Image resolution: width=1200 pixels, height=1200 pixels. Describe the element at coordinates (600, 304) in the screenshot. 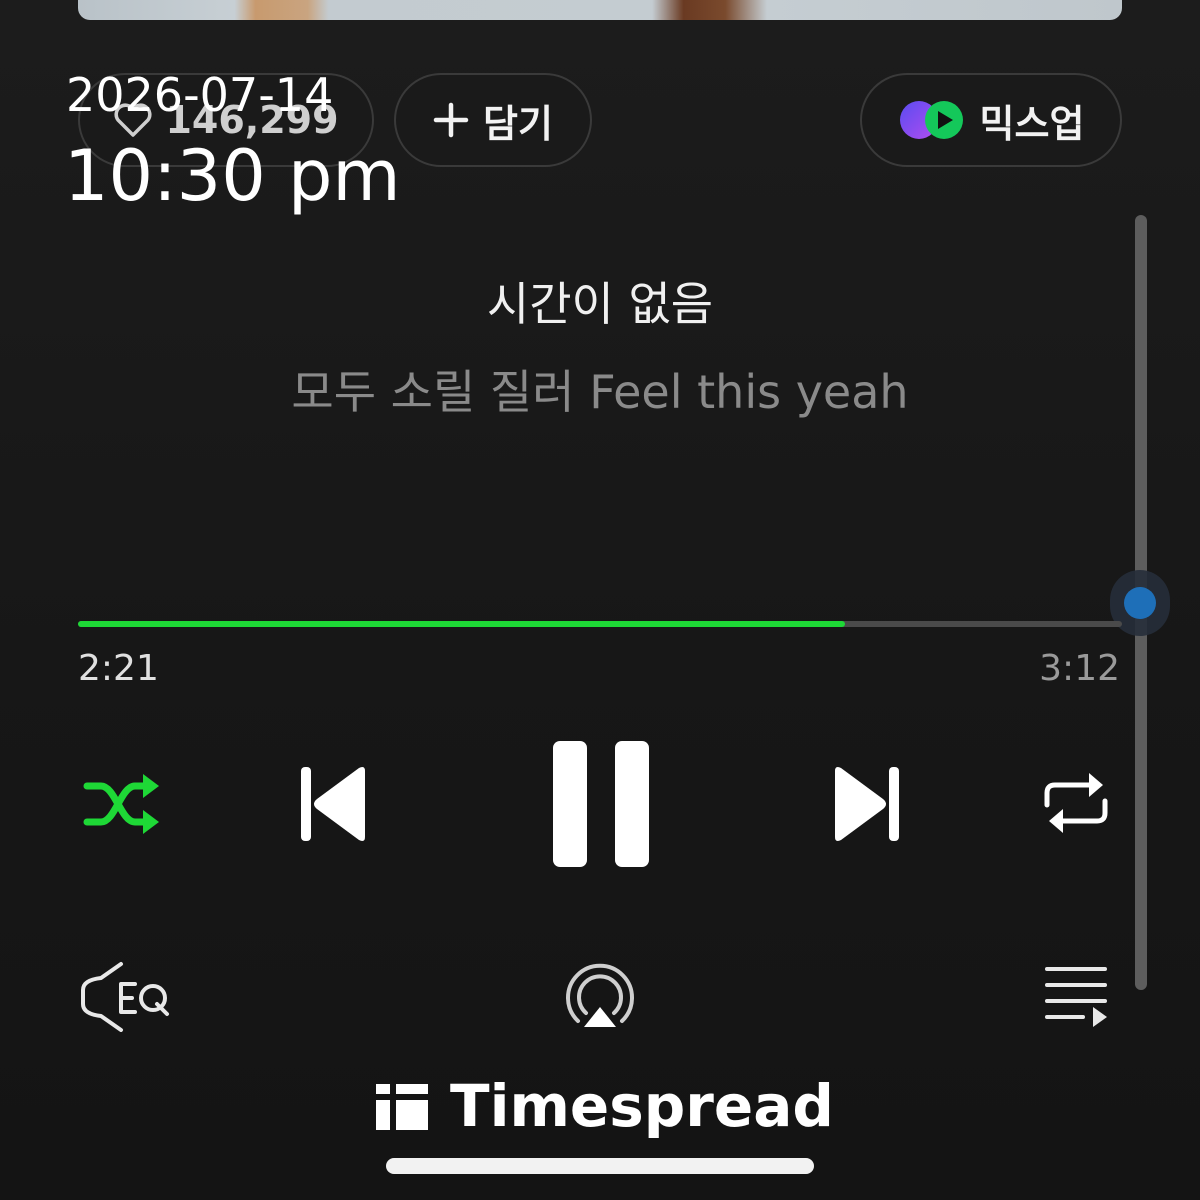

I see `lyric-current-line: 시간이 없음` at that location.